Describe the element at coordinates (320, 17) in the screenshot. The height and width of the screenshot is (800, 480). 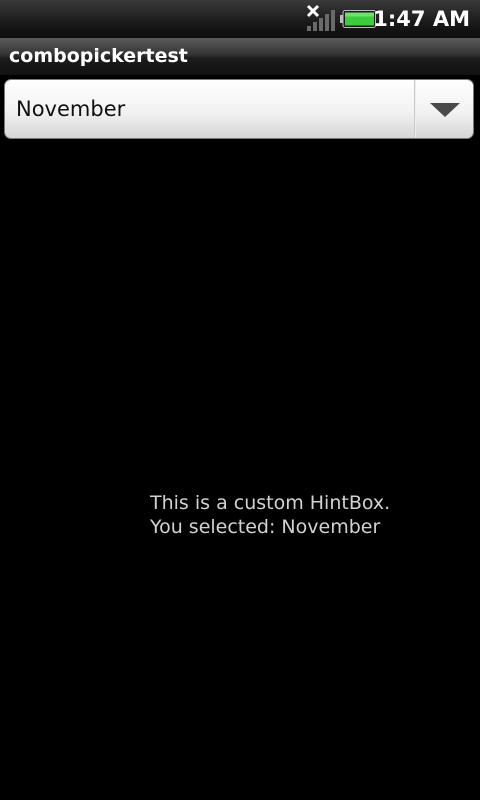
I see `no-signal-icon` at that location.